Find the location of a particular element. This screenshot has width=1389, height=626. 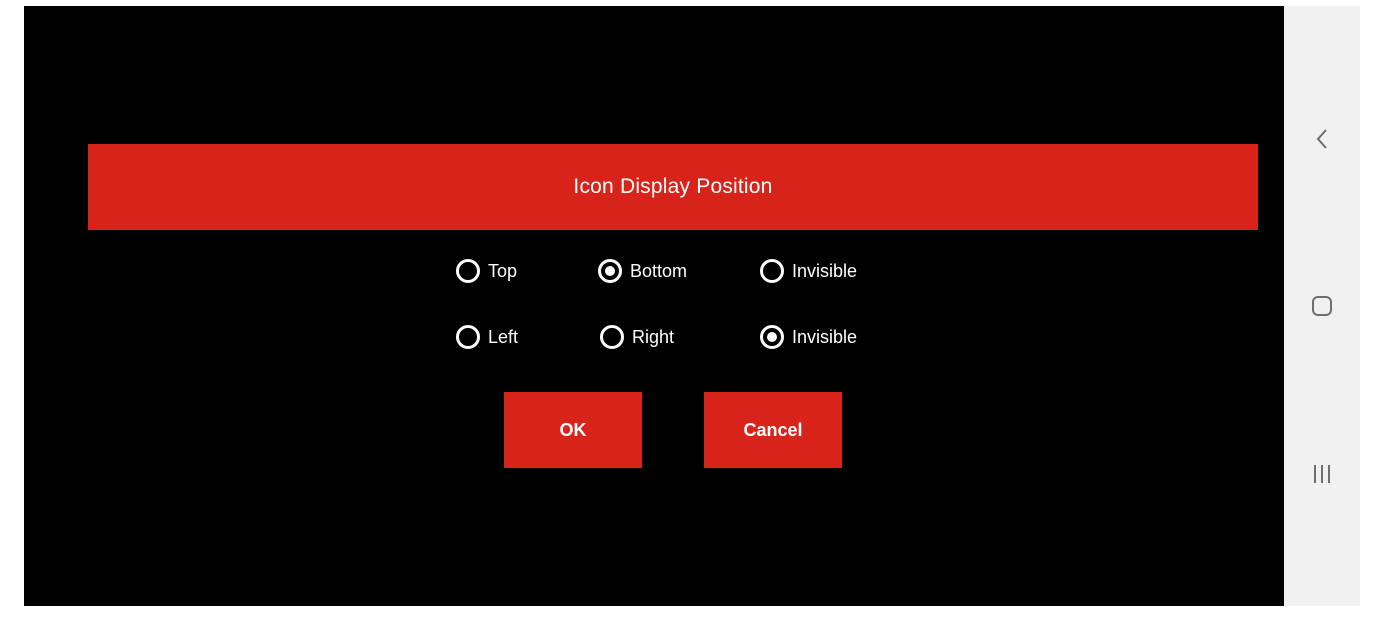

radio-invisible-horizontal: Invisible is located at coordinates (808, 337).